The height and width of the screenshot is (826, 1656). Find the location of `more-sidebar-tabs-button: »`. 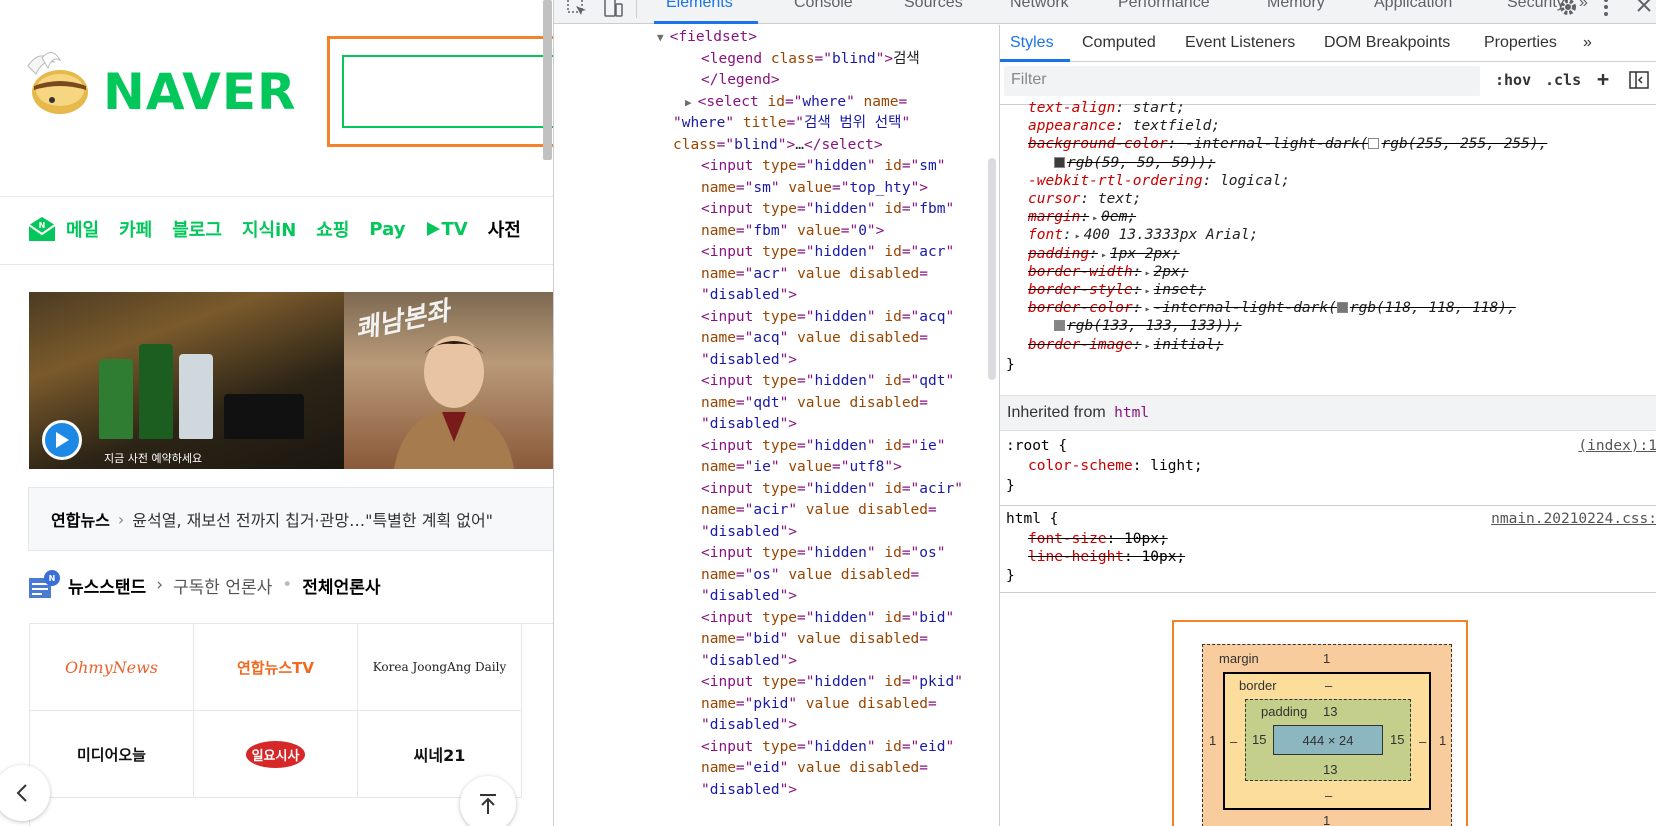

more-sidebar-tabs-button: » is located at coordinates (1587, 43).